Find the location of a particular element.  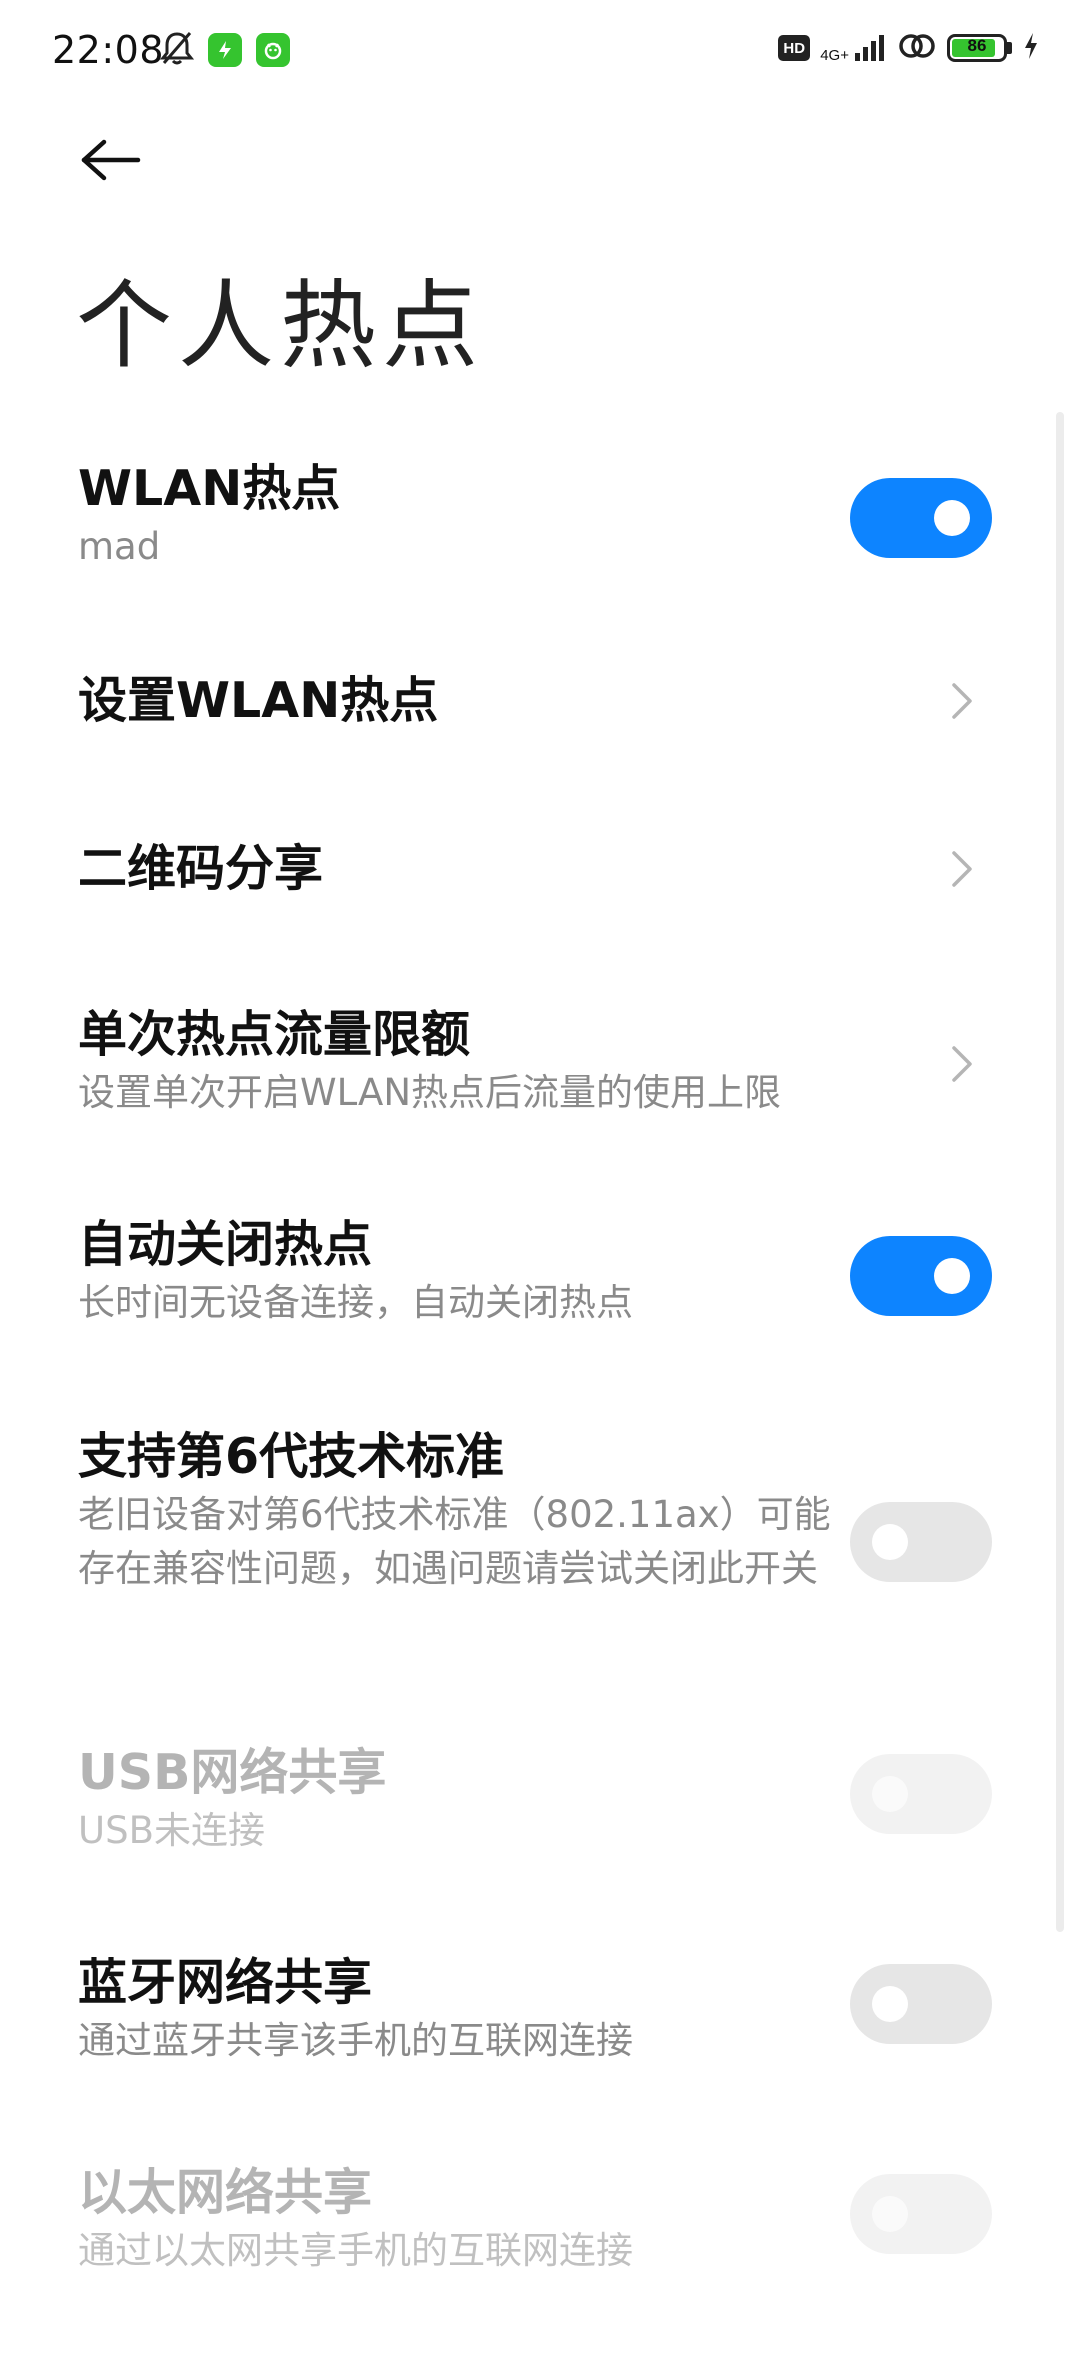

wlan-hotspot-toggle is located at coordinates (921, 518).